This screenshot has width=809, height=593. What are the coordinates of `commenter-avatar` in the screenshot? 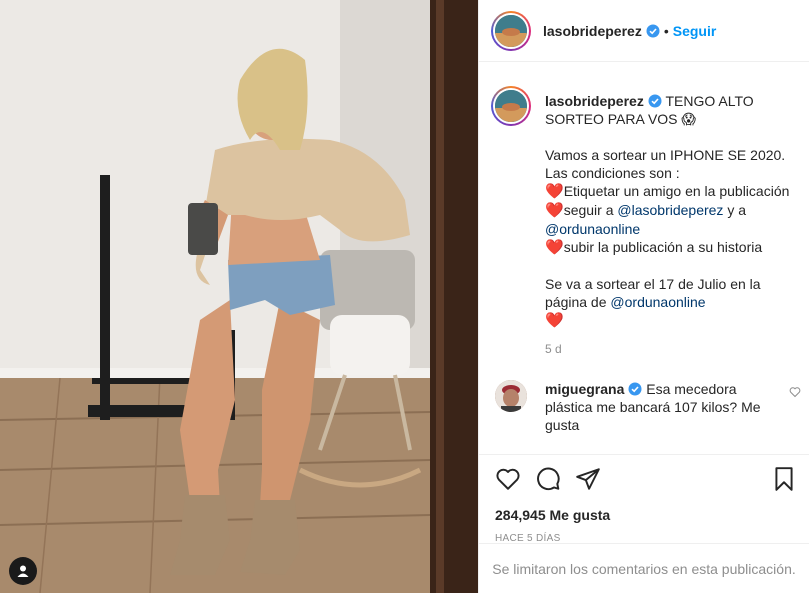 It's located at (511, 396).